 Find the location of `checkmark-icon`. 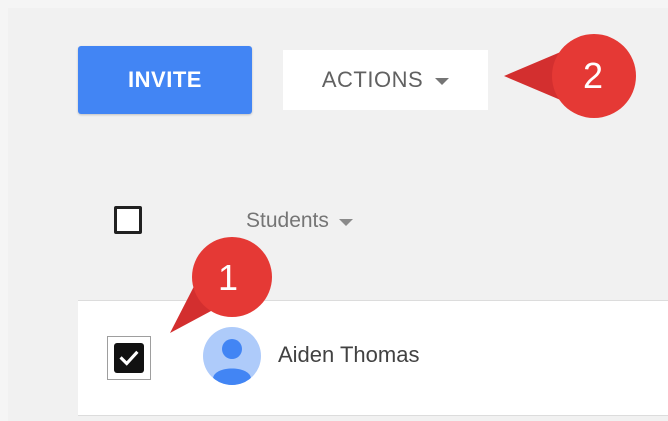

checkmark-icon is located at coordinates (129, 358).